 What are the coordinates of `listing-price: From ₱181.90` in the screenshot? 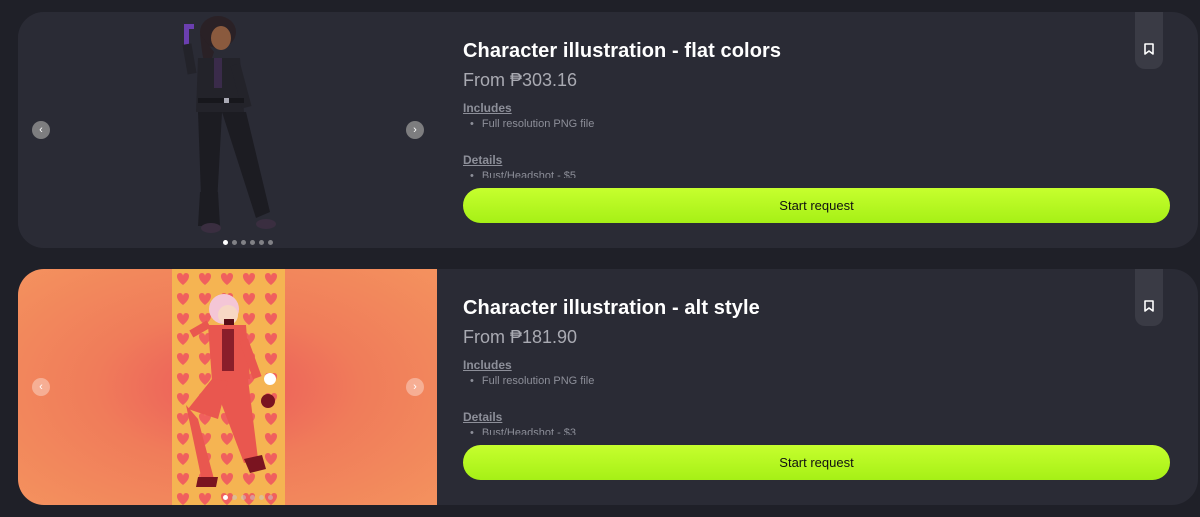 It's located at (520, 337).